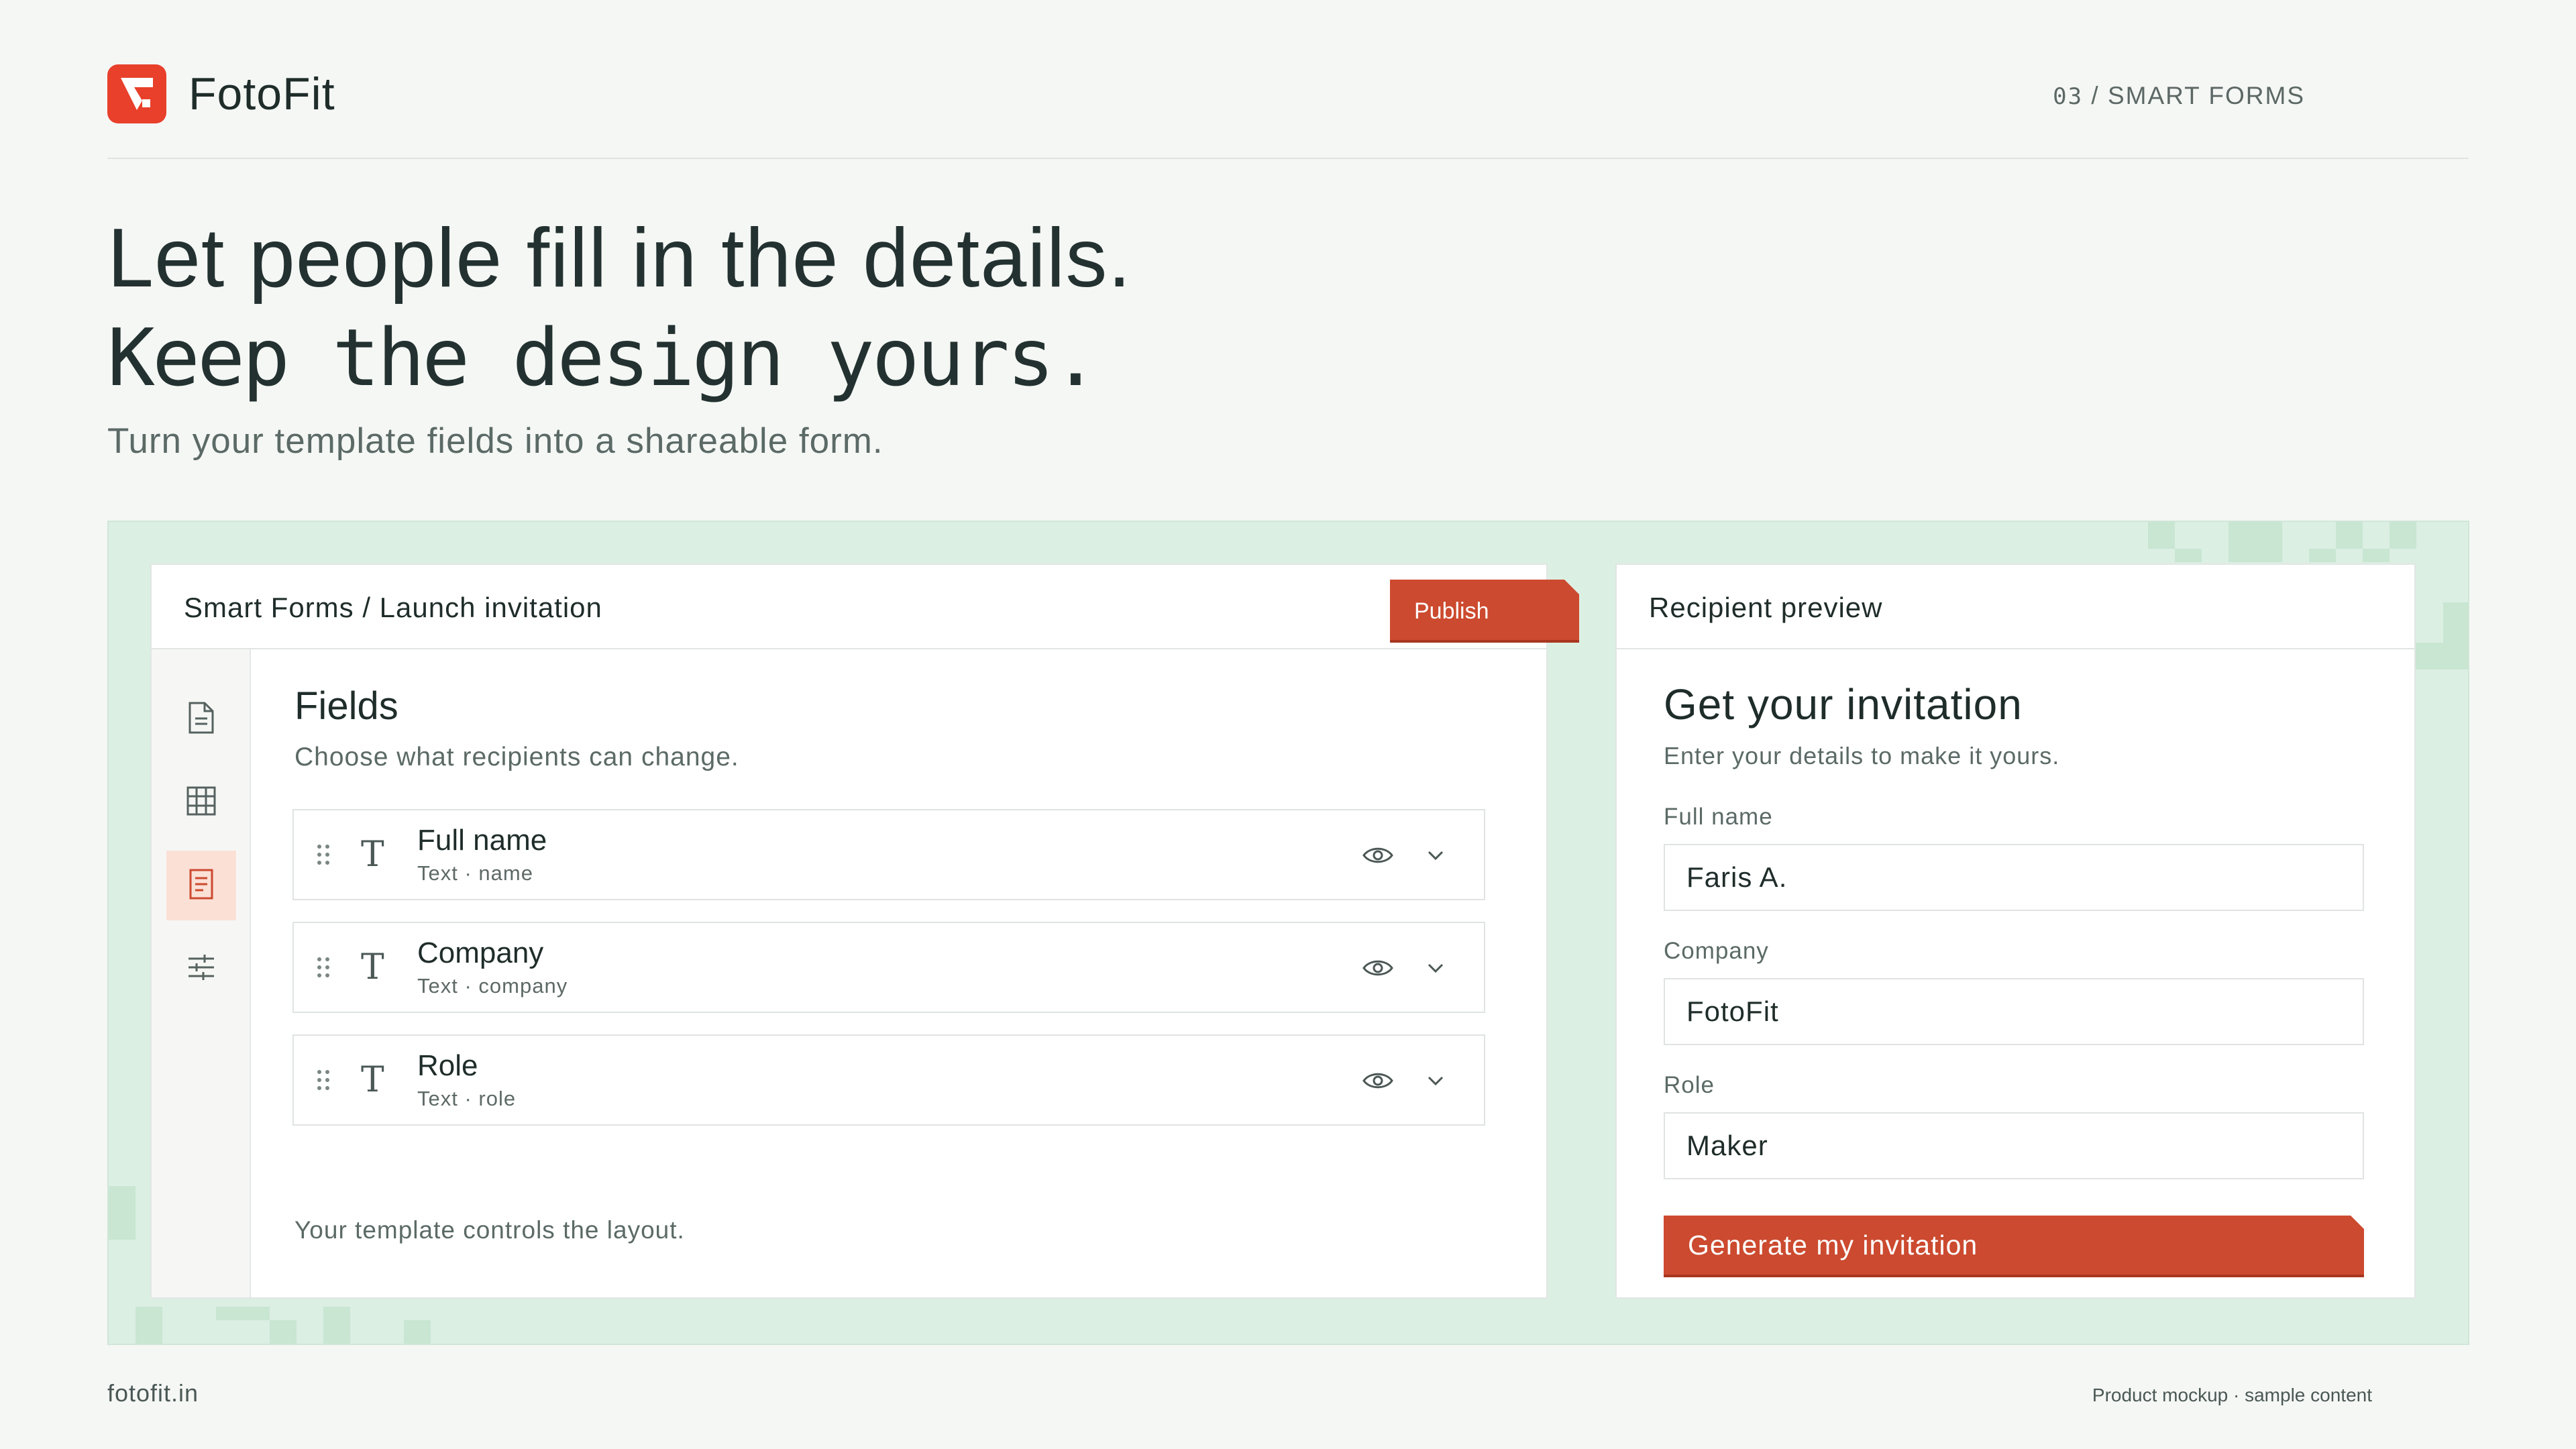  What do you see at coordinates (888, 967) in the screenshot?
I see `field-row-company: T Company Text · company` at bounding box center [888, 967].